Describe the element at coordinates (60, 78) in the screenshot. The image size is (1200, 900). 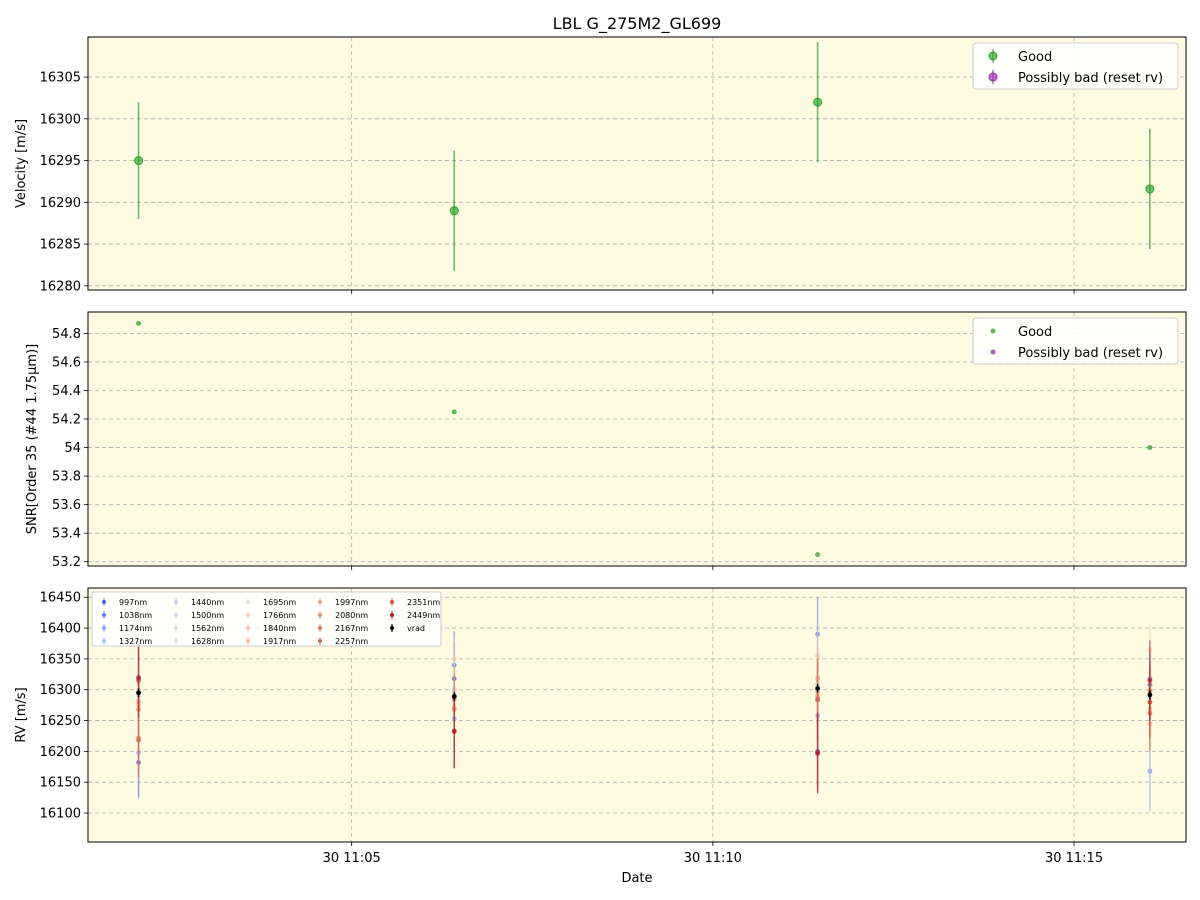
I see `y-tick-label: 16305` at that location.